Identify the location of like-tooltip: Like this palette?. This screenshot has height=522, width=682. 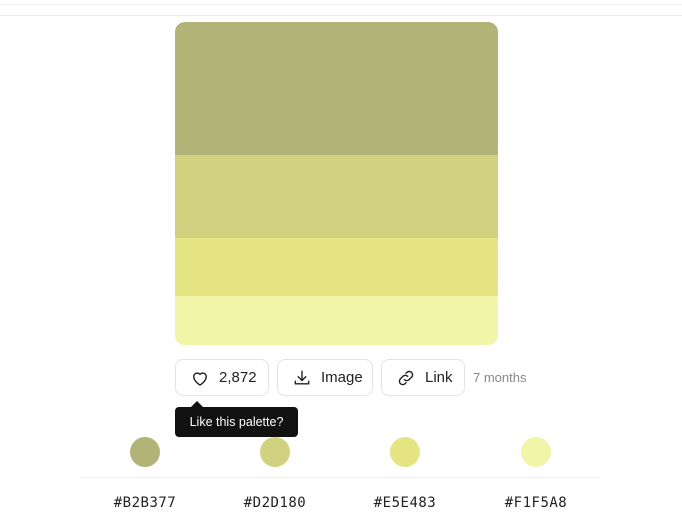
(236, 419).